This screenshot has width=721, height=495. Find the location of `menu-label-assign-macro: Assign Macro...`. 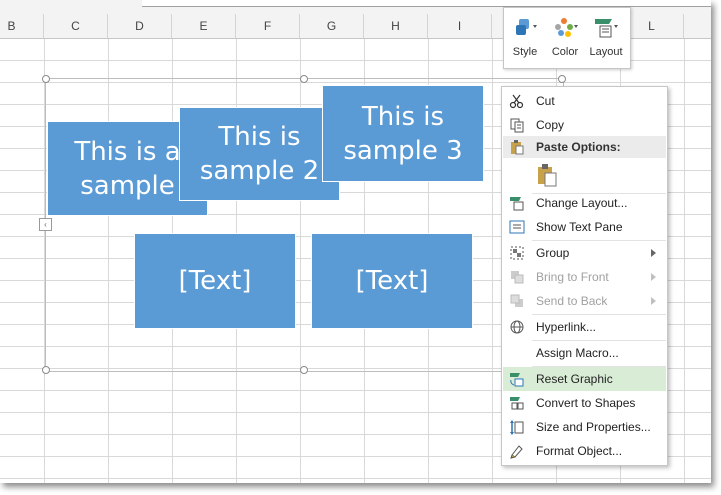

menu-label-assign-macro: Assign Macro... is located at coordinates (577, 353).